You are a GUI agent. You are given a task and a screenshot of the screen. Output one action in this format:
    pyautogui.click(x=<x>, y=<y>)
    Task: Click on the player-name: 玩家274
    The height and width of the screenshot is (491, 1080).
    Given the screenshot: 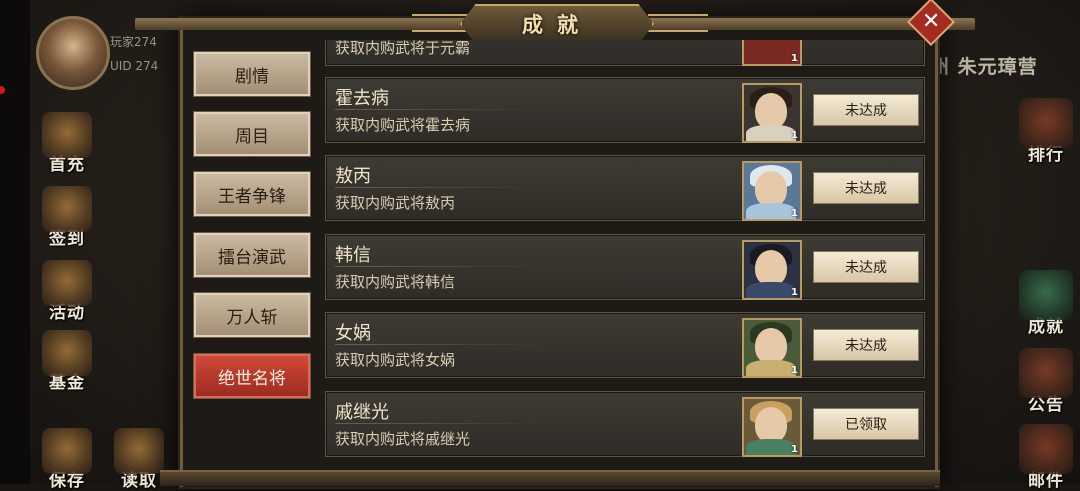 What is the action you would take?
    pyautogui.click(x=133, y=42)
    